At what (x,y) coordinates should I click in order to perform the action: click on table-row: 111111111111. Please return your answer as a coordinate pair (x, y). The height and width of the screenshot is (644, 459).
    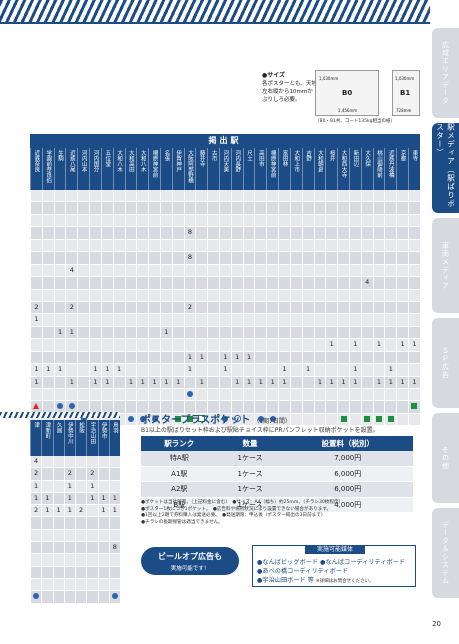
    Looking at the image, I should click on (225, 370).